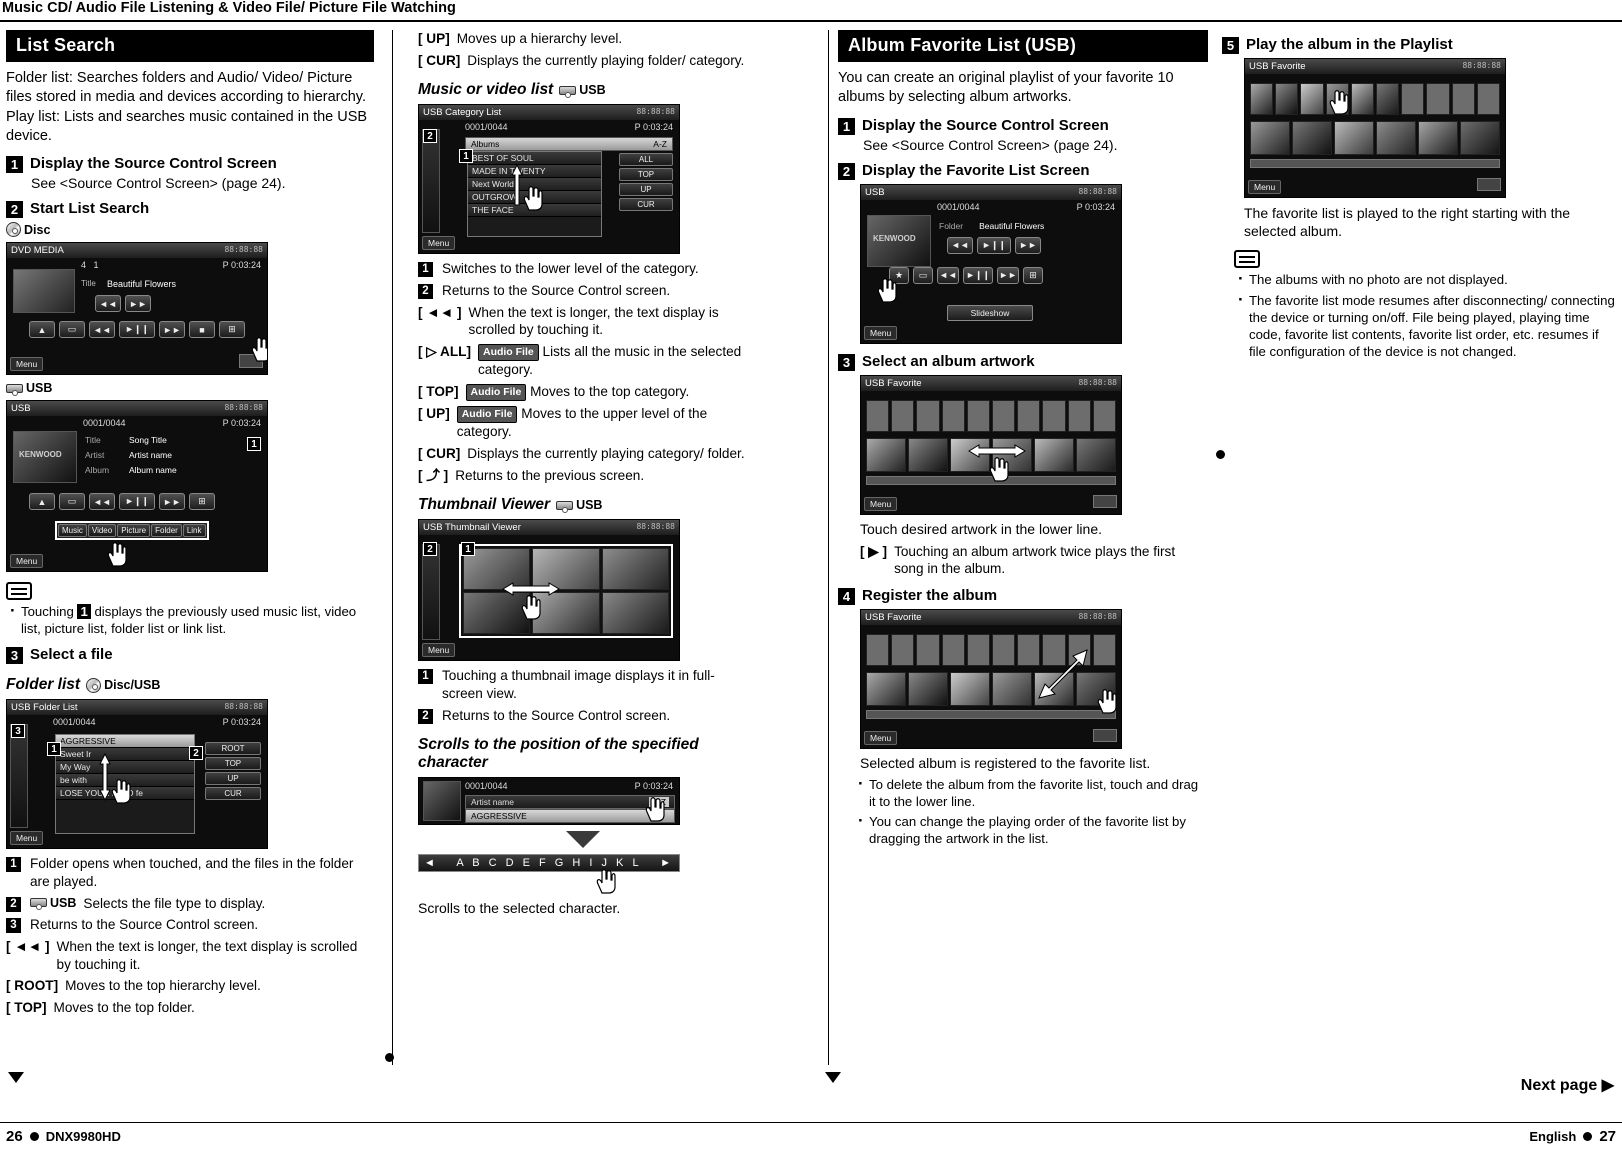 The width and height of the screenshot is (1622, 1153). Describe the element at coordinates (646, 205) in the screenshot. I see `cur-button: CUR` at that location.